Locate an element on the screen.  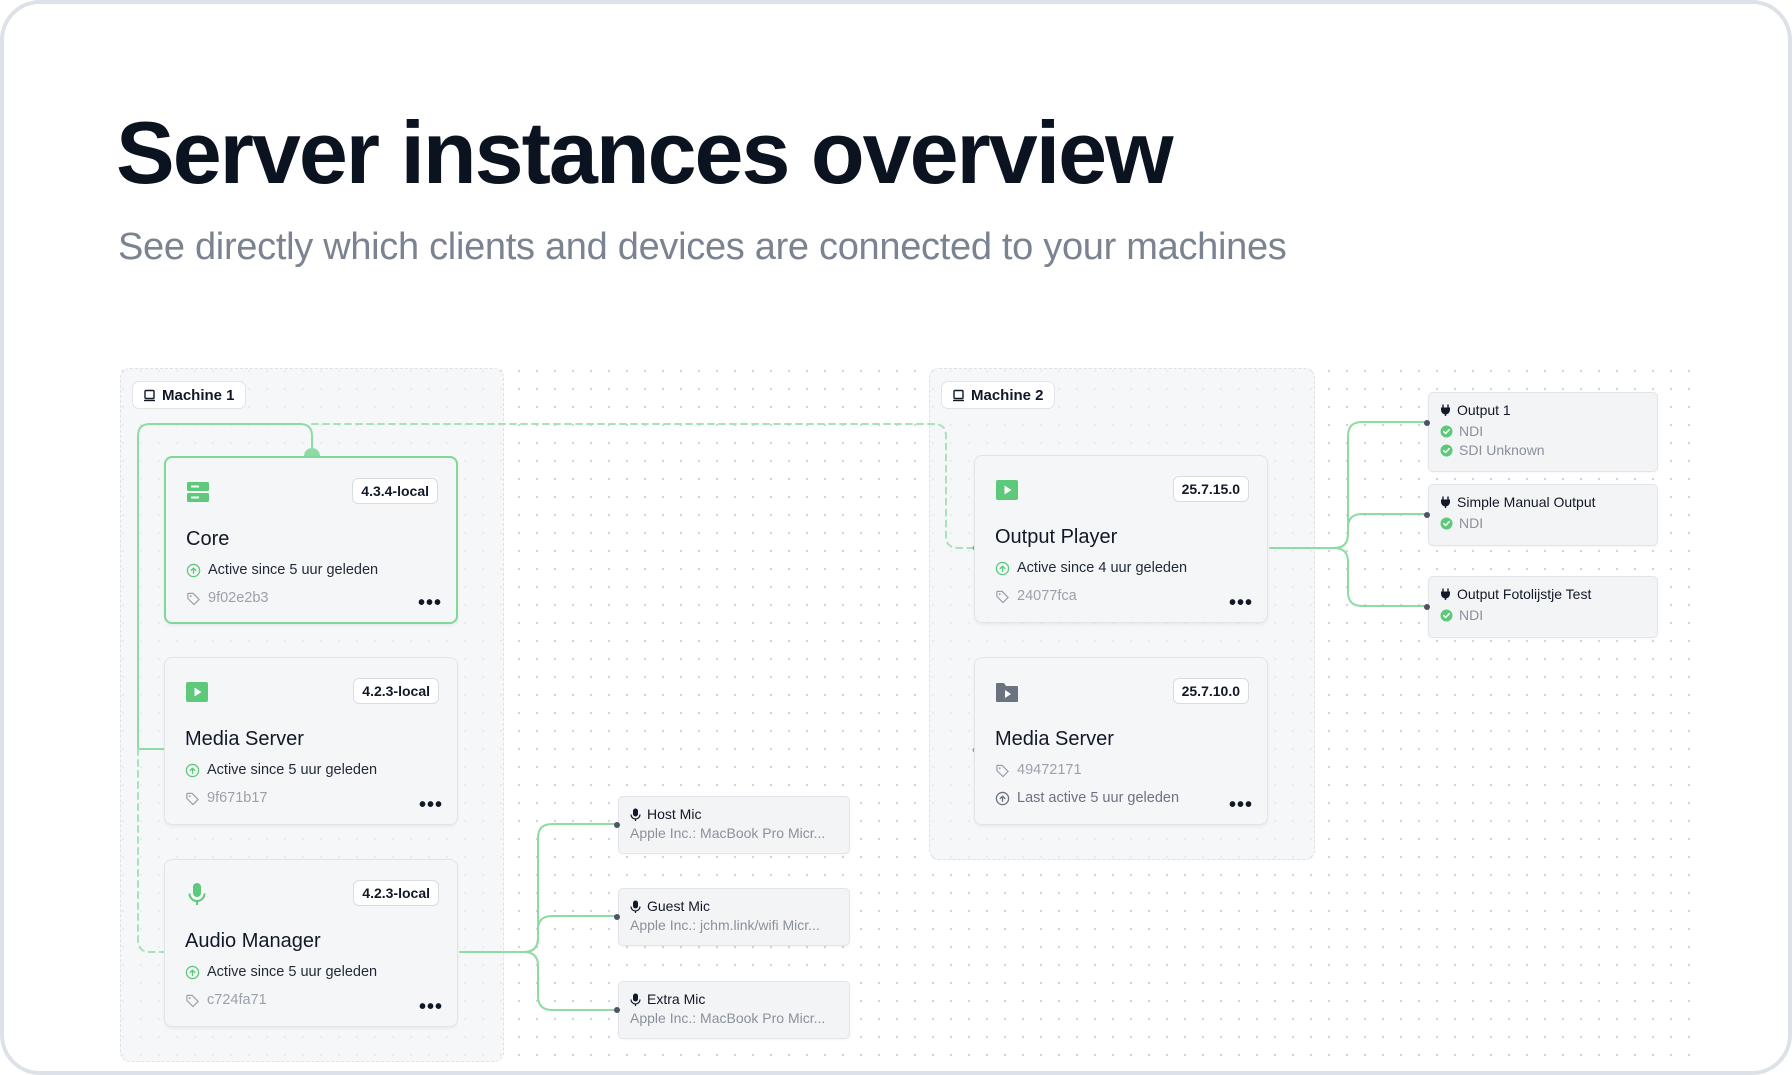
output-name-row: Output Fotolijstje Test is located at coordinates (1515, 594).